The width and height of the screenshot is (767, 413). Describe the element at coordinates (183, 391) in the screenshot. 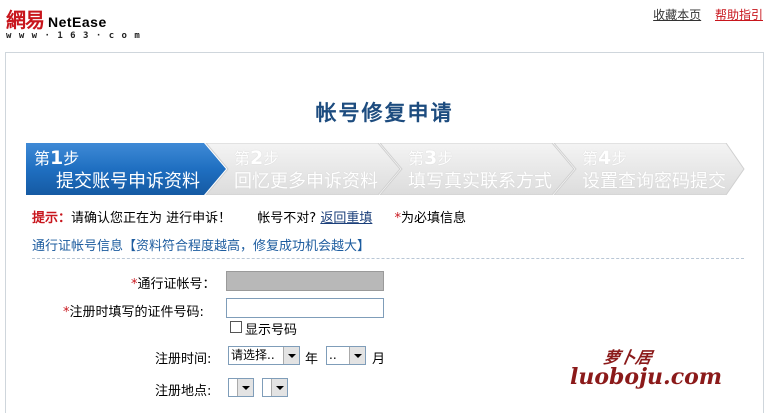

I see `reg-place-label: 注册地点:` at that location.